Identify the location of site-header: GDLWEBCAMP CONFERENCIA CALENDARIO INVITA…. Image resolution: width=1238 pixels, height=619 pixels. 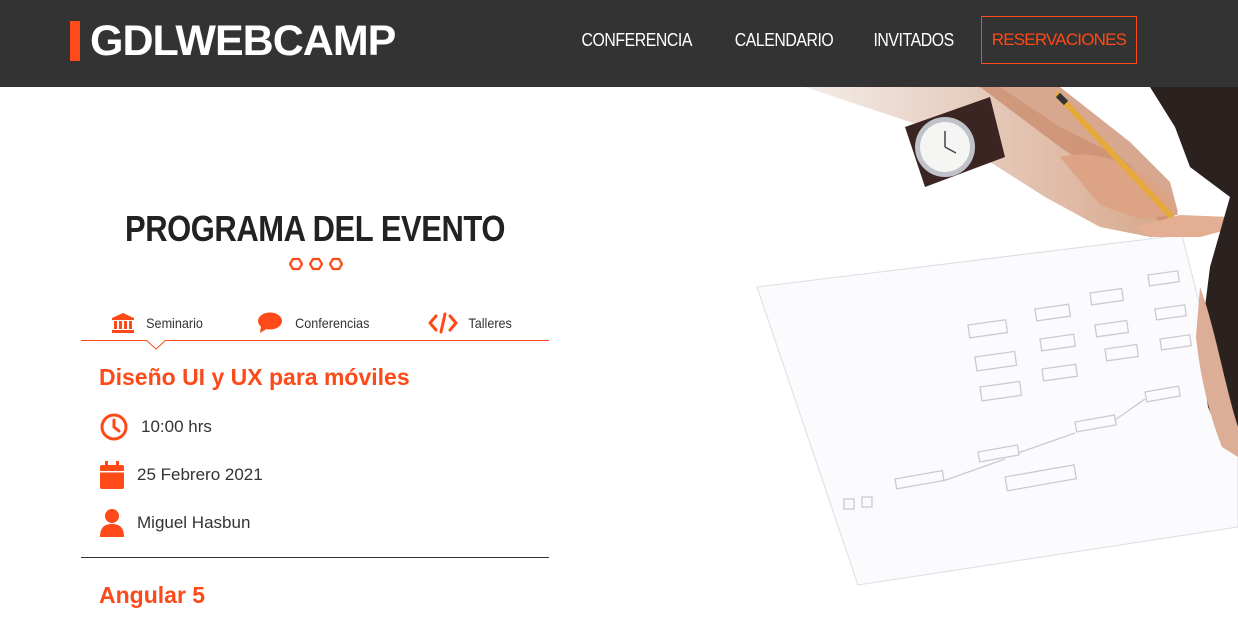
(619, 43).